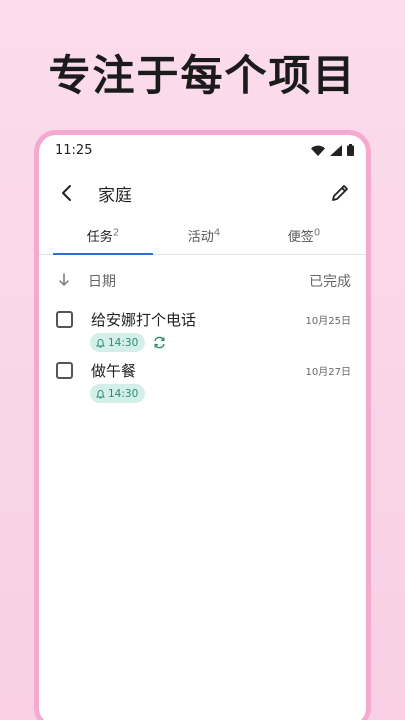 The image size is (405, 720). I want to click on battery-icon, so click(350, 150).